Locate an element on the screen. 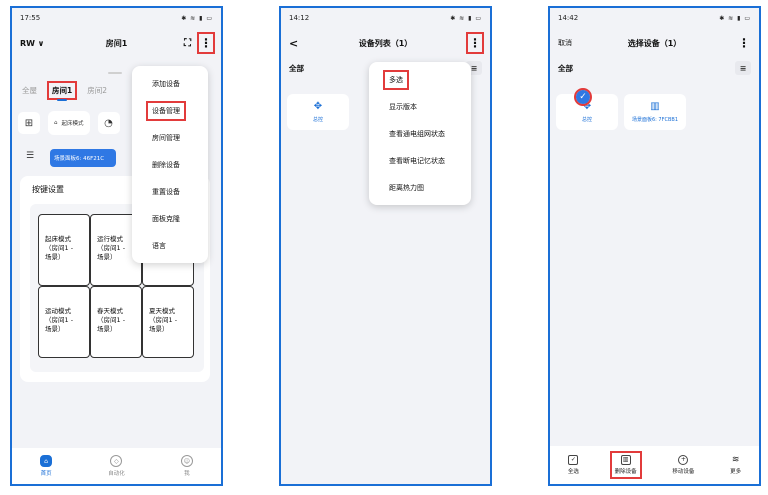  move-device-button: + 移动设备 is located at coordinates (683, 465).